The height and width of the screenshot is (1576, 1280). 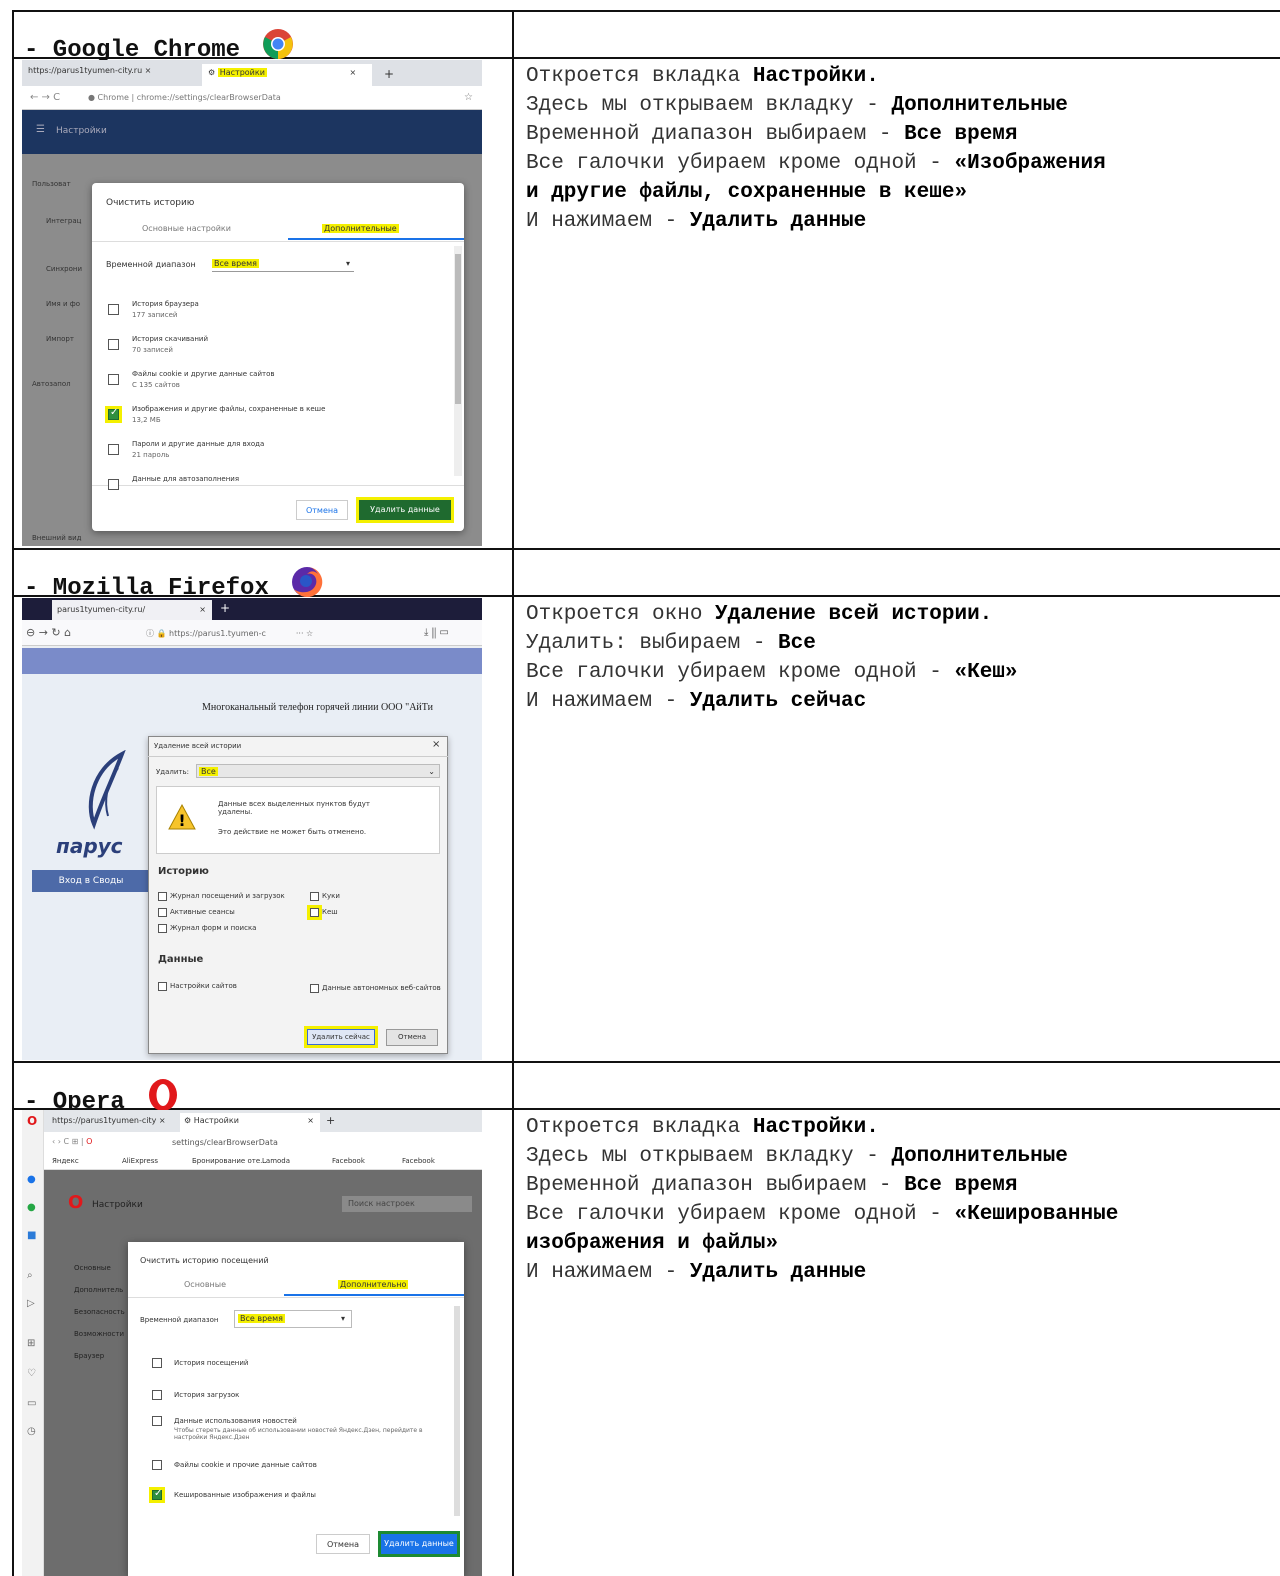 What do you see at coordinates (146, 420) in the screenshot?
I see `checkbox-sublabel: 13,2 МБ` at bounding box center [146, 420].